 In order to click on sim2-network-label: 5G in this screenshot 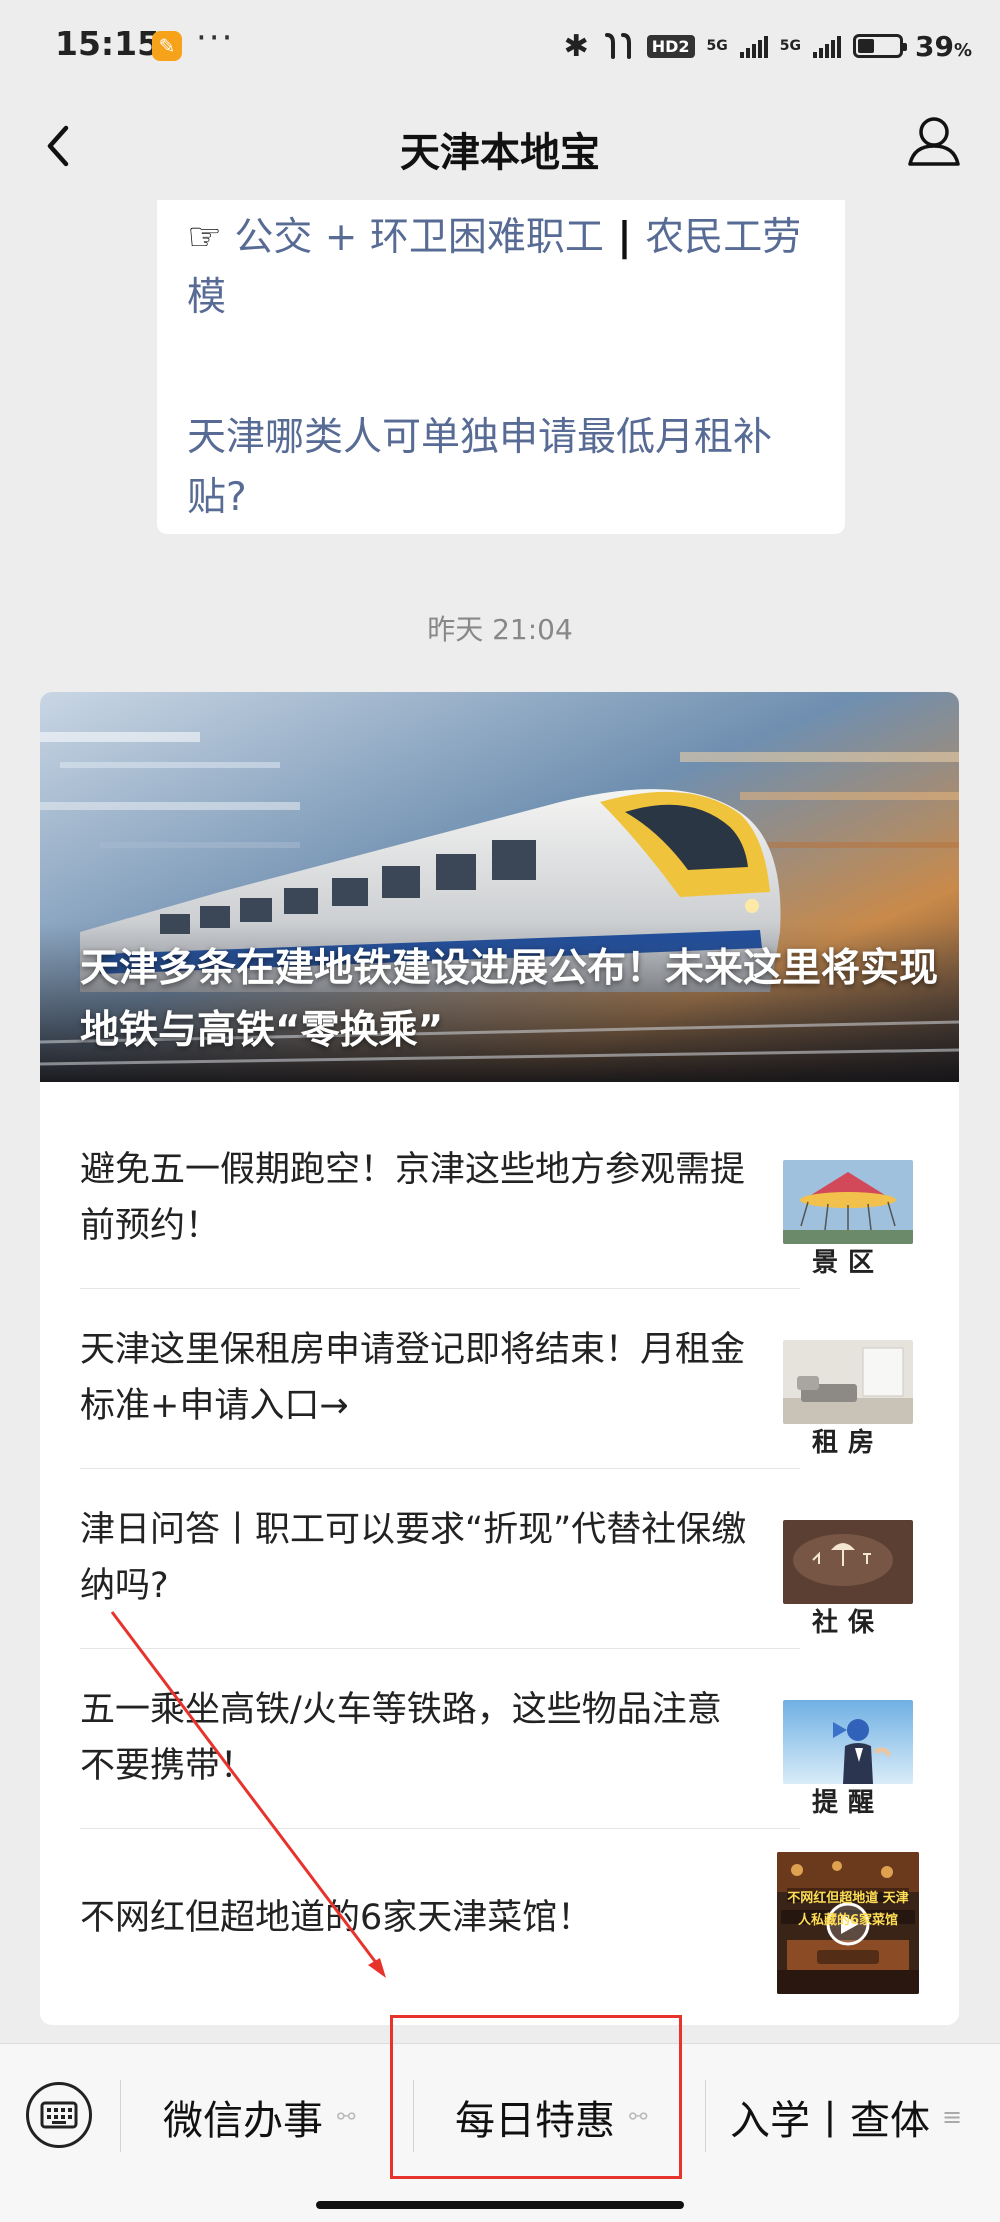, I will do `click(790, 46)`.